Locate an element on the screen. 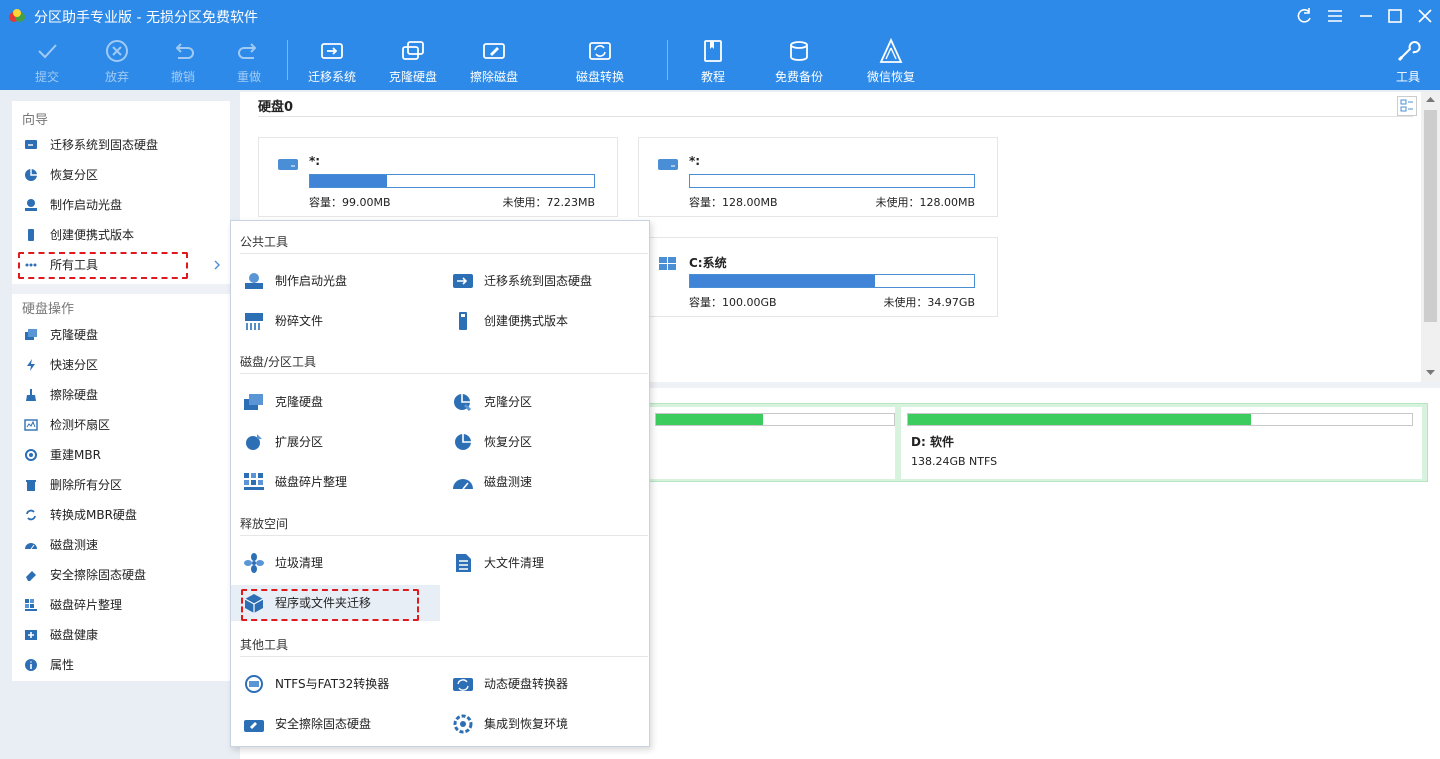 The height and width of the screenshot is (759, 1440). extend-icon is located at coordinates (254, 442).